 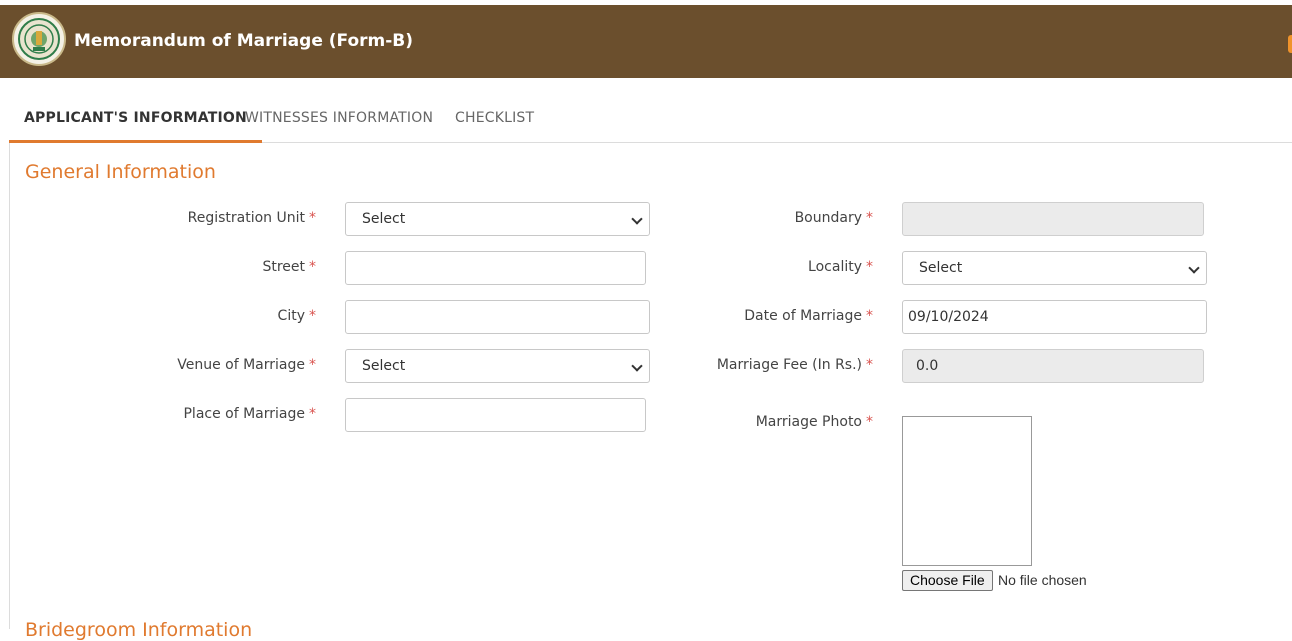 I want to click on locality-select: Select, so click(x=1054, y=268).